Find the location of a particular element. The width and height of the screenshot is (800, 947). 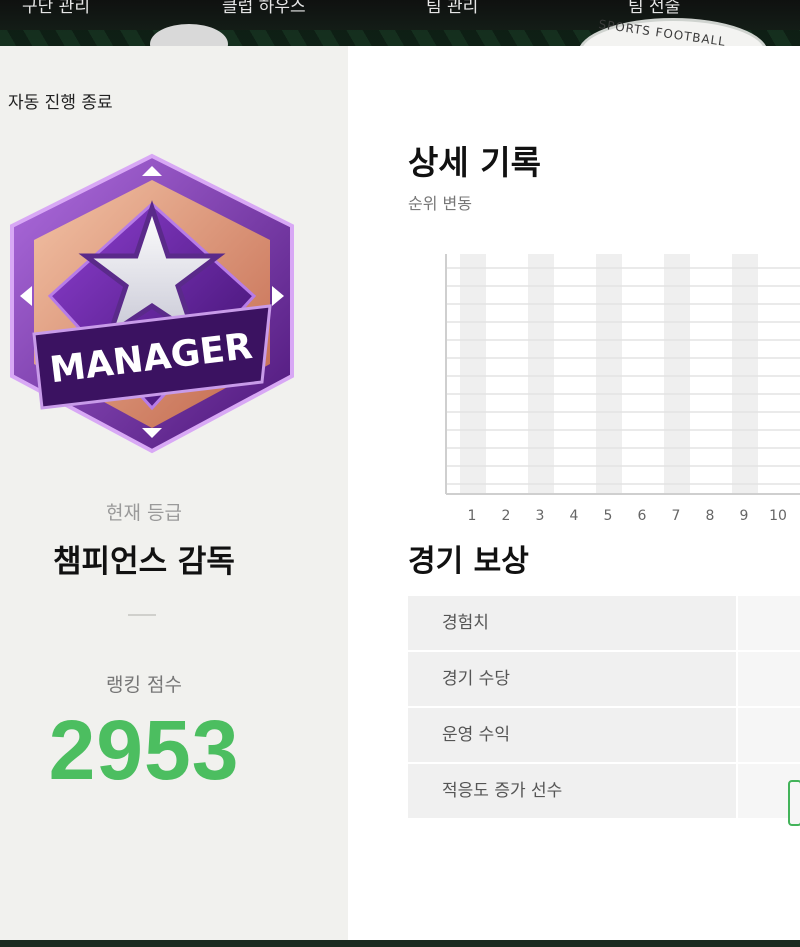

chart-x-tick-label: 5 is located at coordinates (608, 516).